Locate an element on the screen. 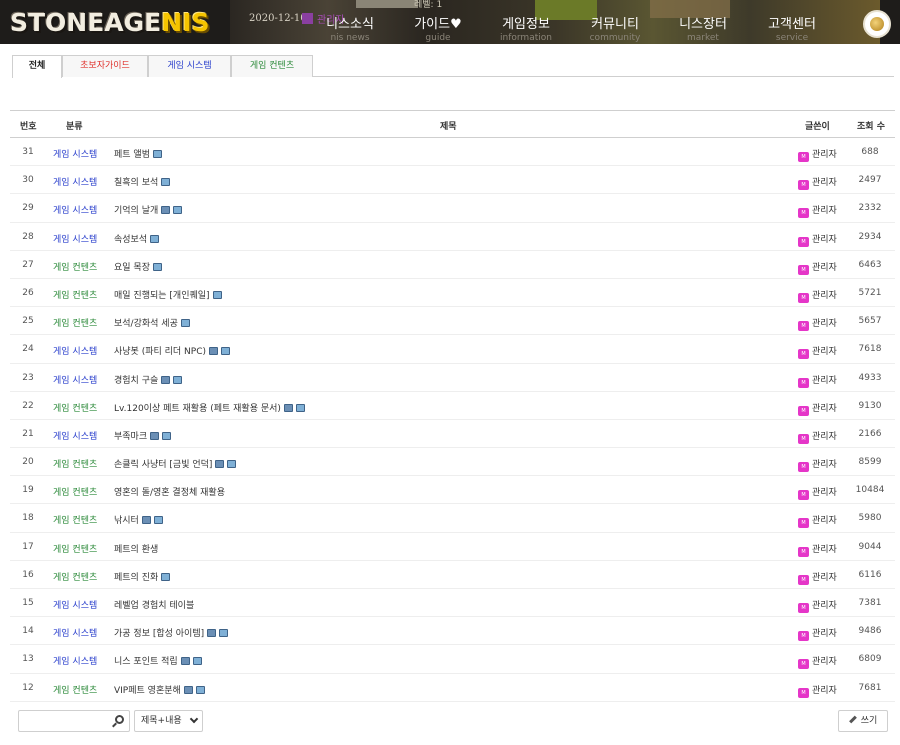  table-row: 24 게임 시스템 사냥봇 (파티 리더 NPC) M 관리자 7618 is located at coordinates (452, 349).